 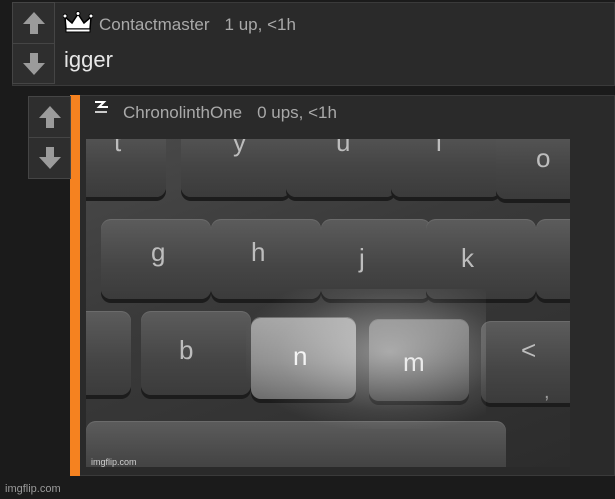 What do you see at coordinates (126, 168) in the screenshot?
I see `key: t` at bounding box center [126, 168].